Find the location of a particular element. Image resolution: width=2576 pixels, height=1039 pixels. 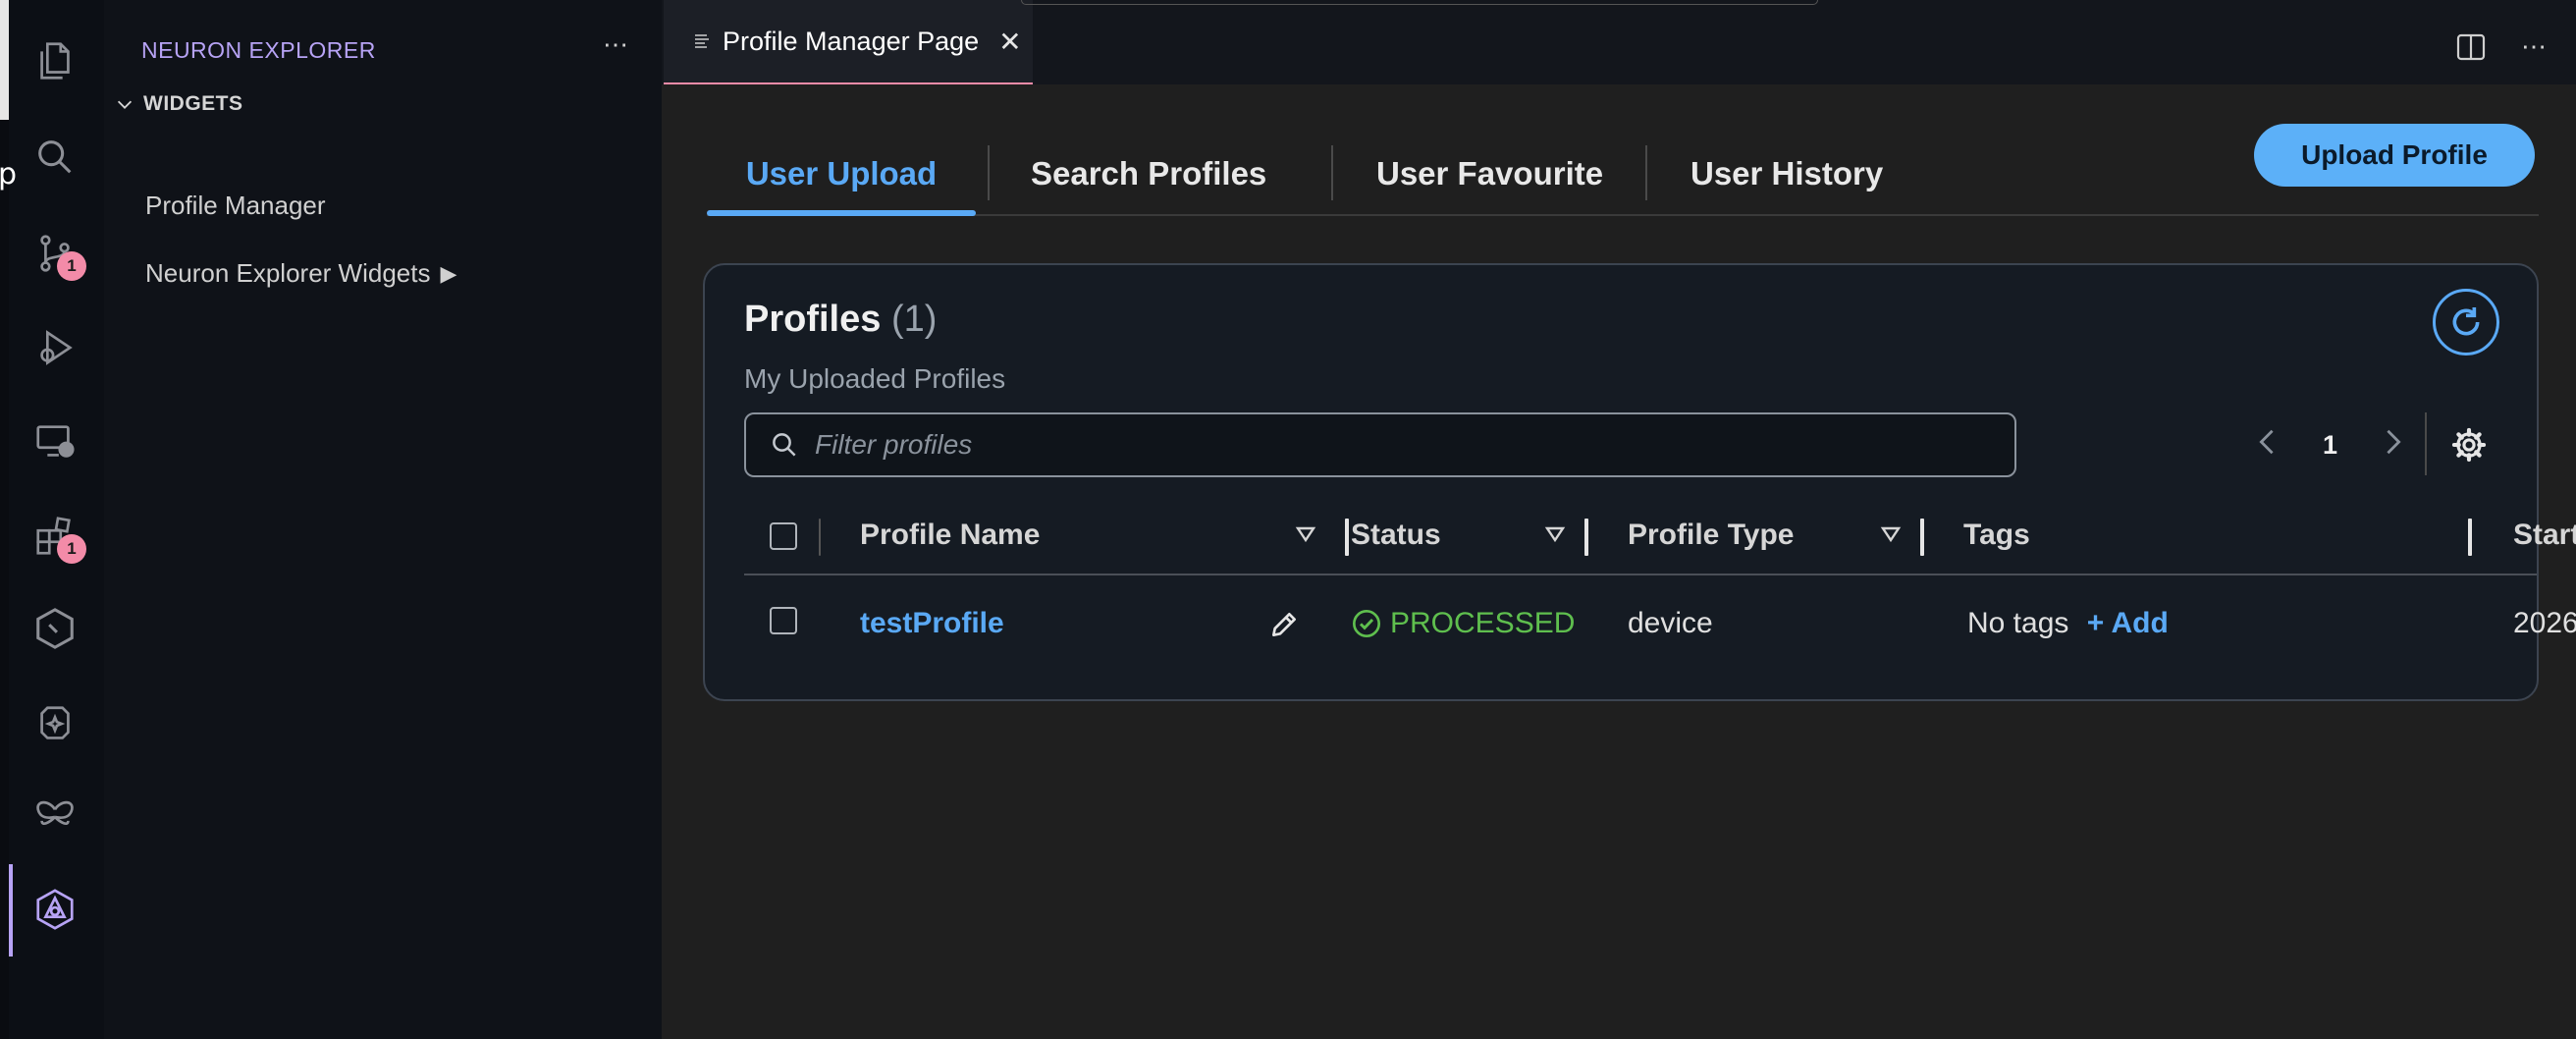

profile-name-link: testProfile is located at coordinates (932, 624).